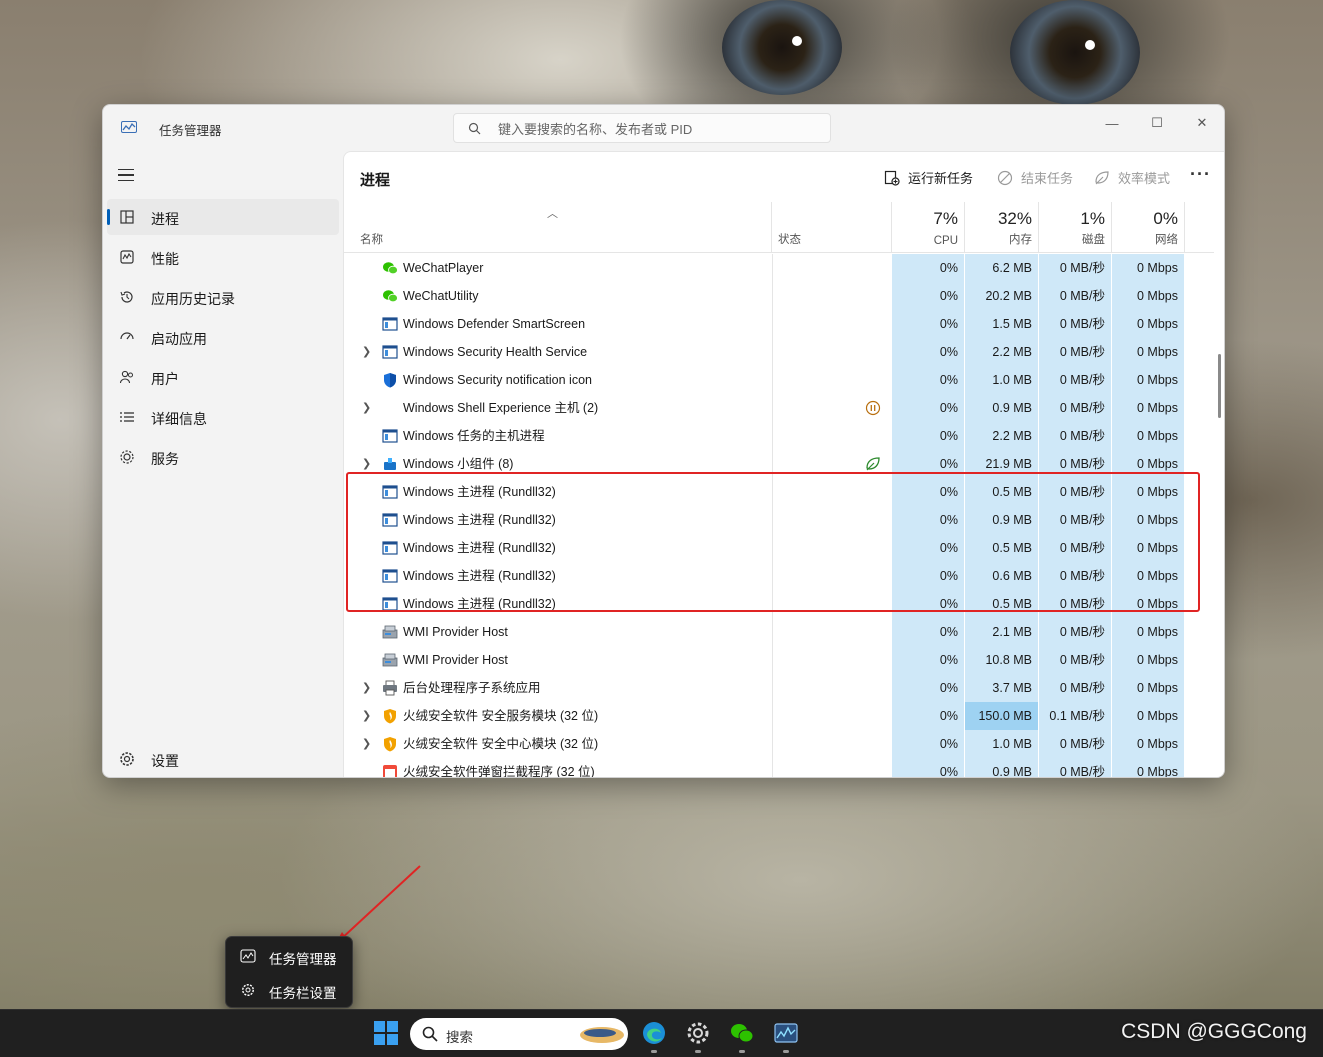 Image resolution: width=1323 pixels, height=1057 pixels. What do you see at coordinates (1012, 688) in the screenshot?
I see `mem-value: 3.7 MB` at bounding box center [1012, 688].